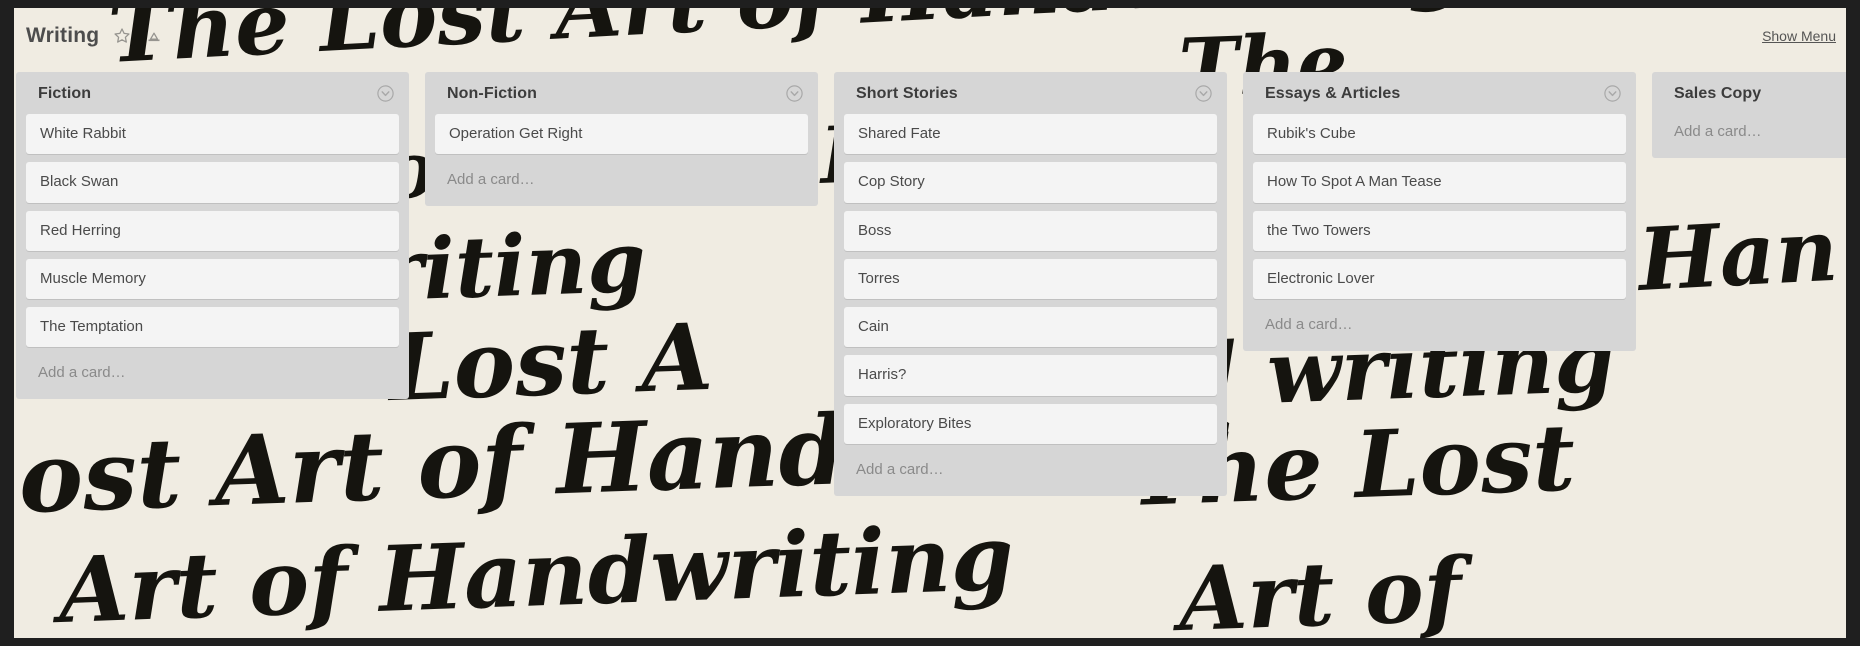 The image size is (1860, 646). I want to click on list-title: Short Stories, so click(1021, 94).